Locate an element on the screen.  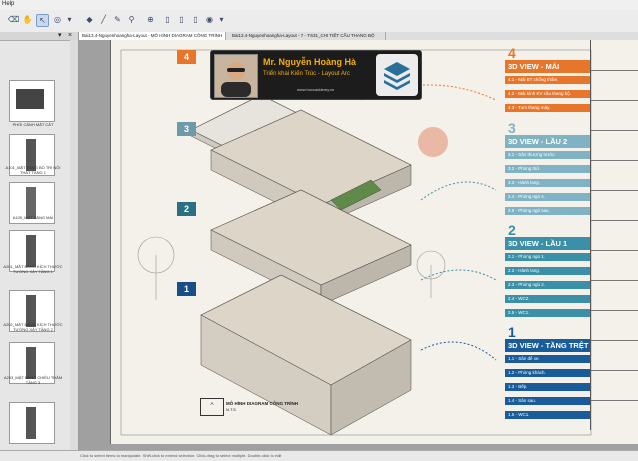
menu-bar: Help is located at coordinates (319, 5).